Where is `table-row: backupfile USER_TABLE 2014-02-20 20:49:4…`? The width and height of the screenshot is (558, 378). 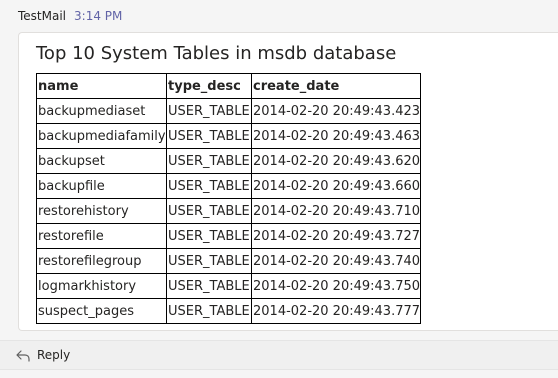 table-row: backupfile USER_TABLE 2014-02-20 20:49:4… is located at coordinates (229, 186).